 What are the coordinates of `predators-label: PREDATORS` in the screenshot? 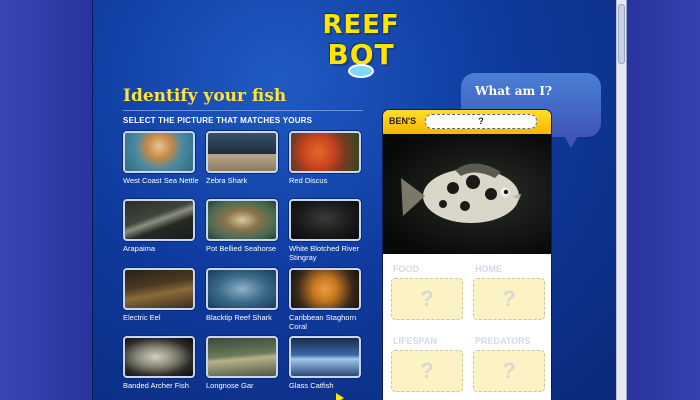 It's located at (503, 341).